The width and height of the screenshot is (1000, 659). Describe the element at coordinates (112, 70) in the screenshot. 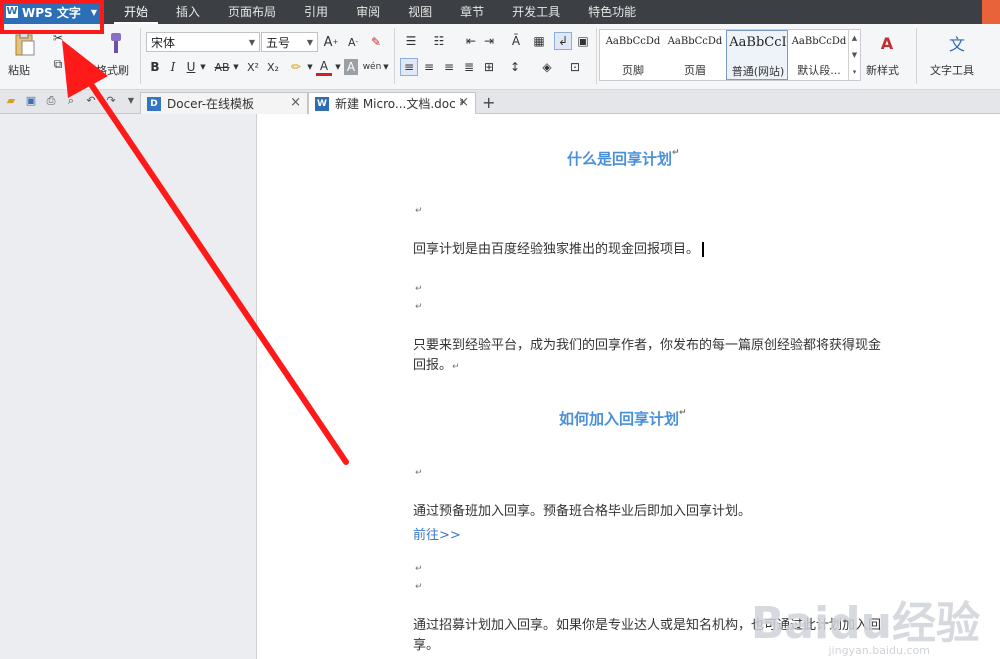

I see `format-painter-label: 格式刷` at that location.